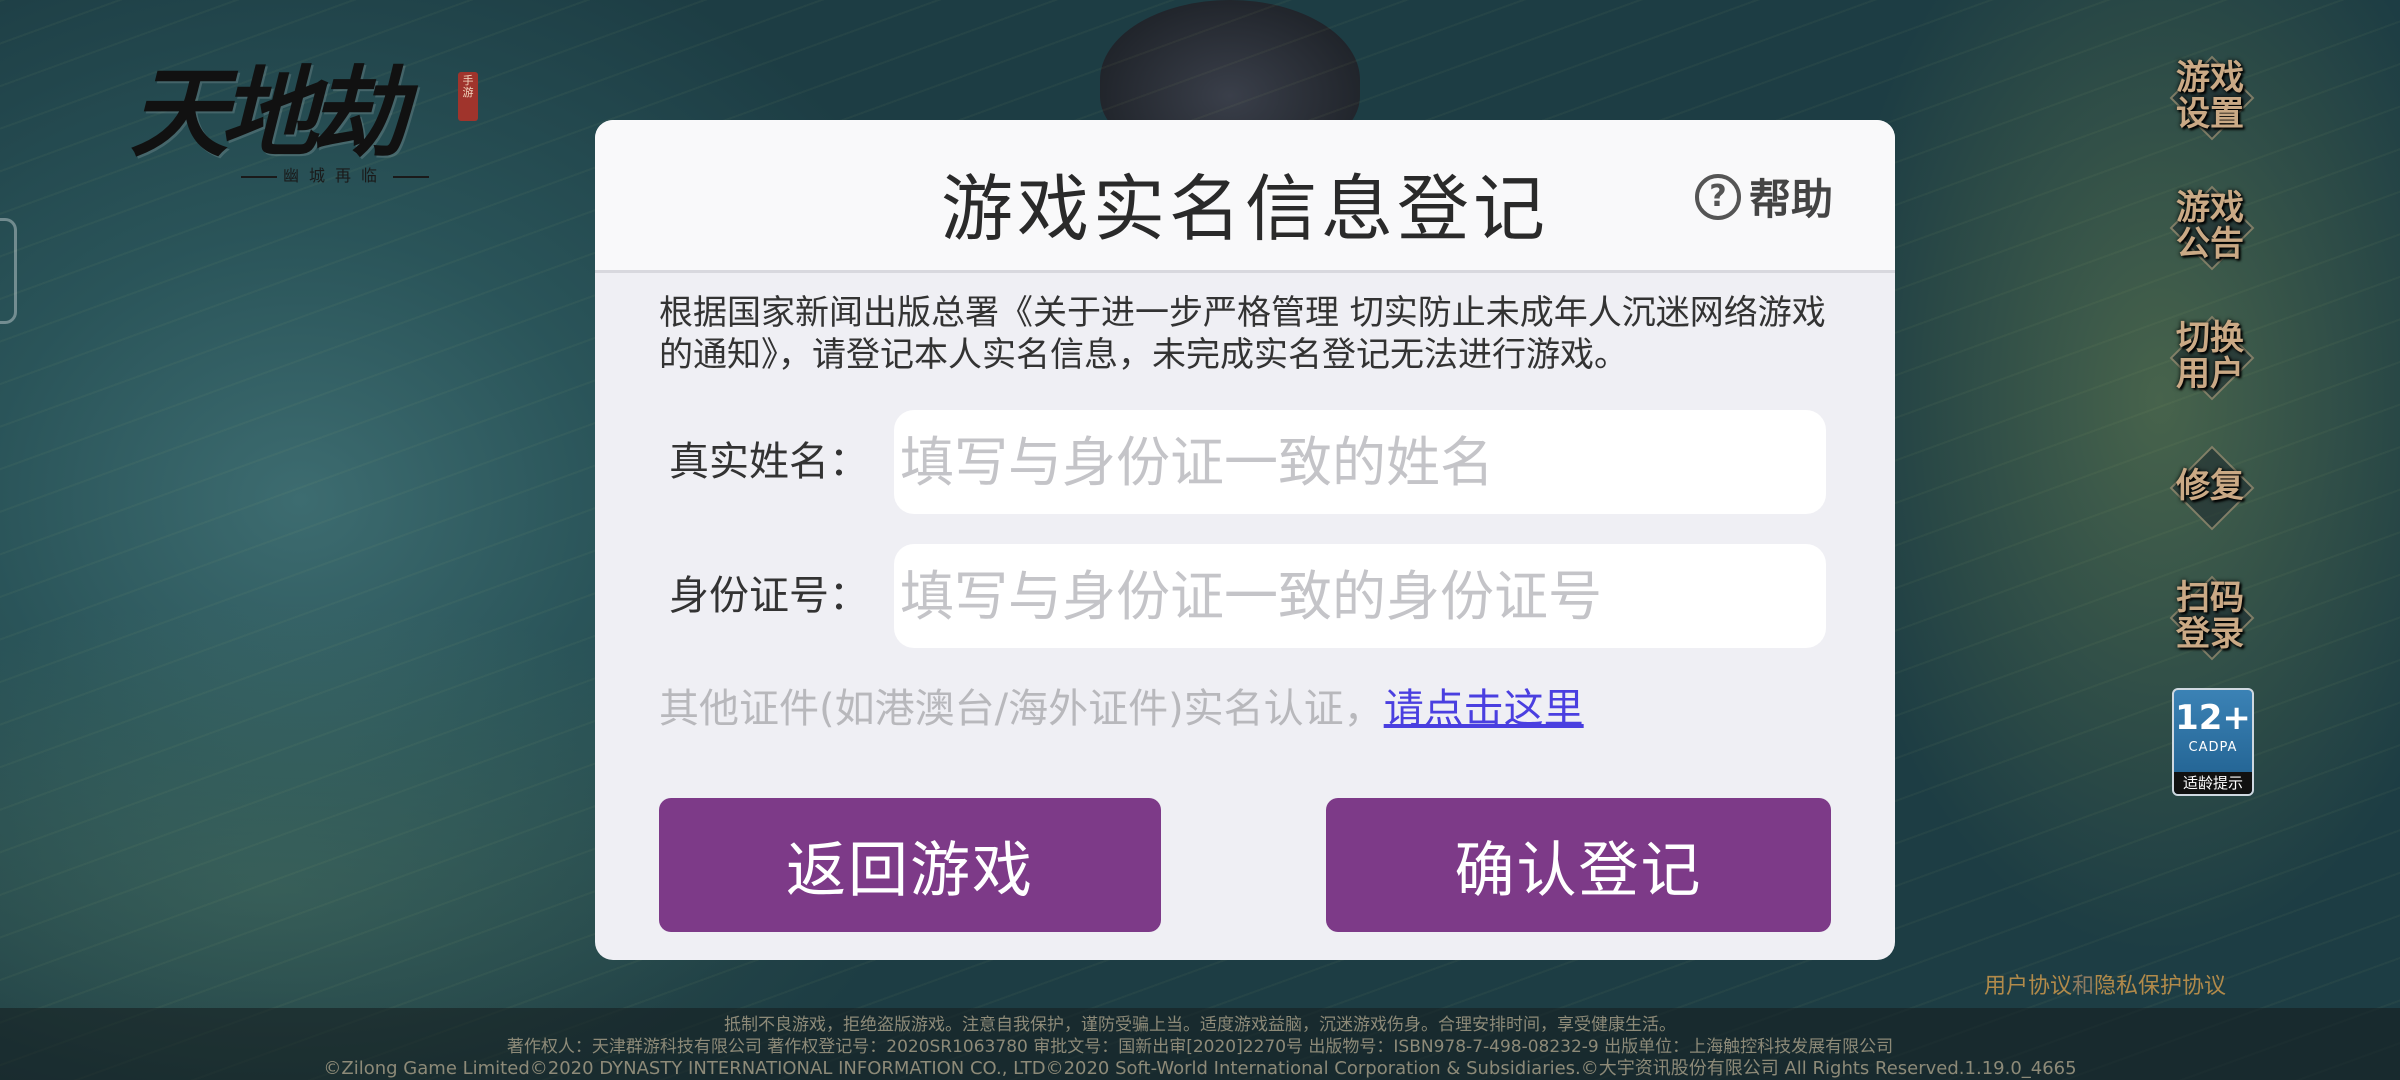 The width and height of the screenshot is (2400, 1080). What do you see at coordinates (2213, 718) in the screenshot?
I see `age-rating: 12+` at bounding box center [2213, 718].